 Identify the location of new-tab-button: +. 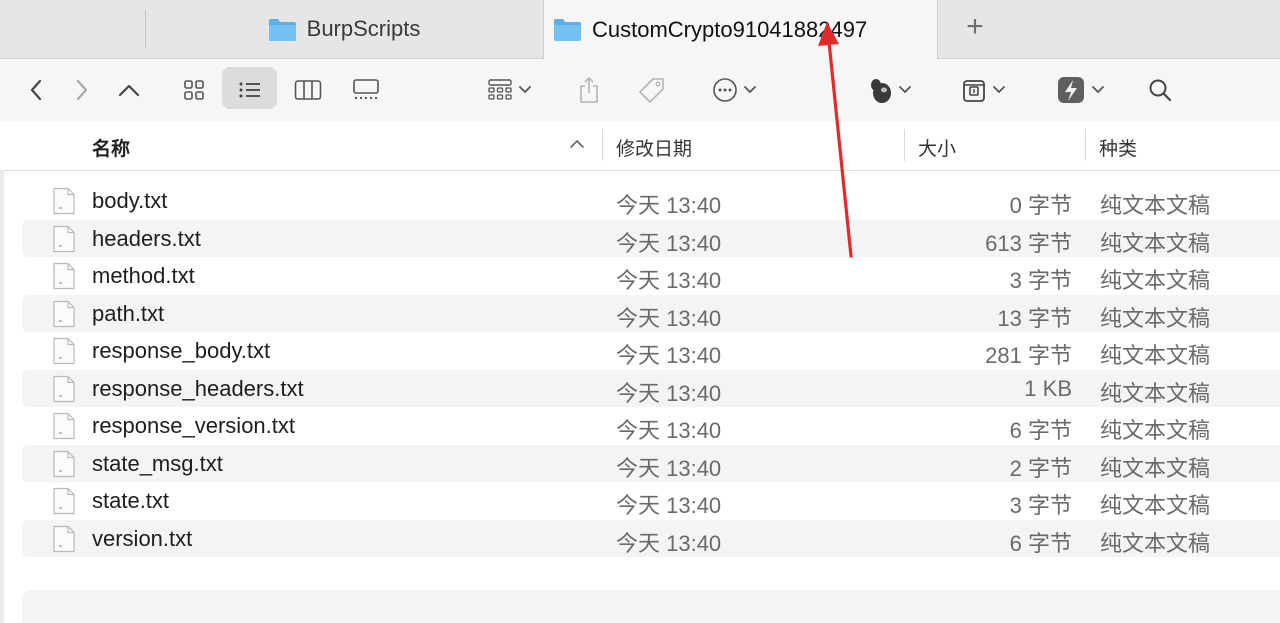
(975, 28).